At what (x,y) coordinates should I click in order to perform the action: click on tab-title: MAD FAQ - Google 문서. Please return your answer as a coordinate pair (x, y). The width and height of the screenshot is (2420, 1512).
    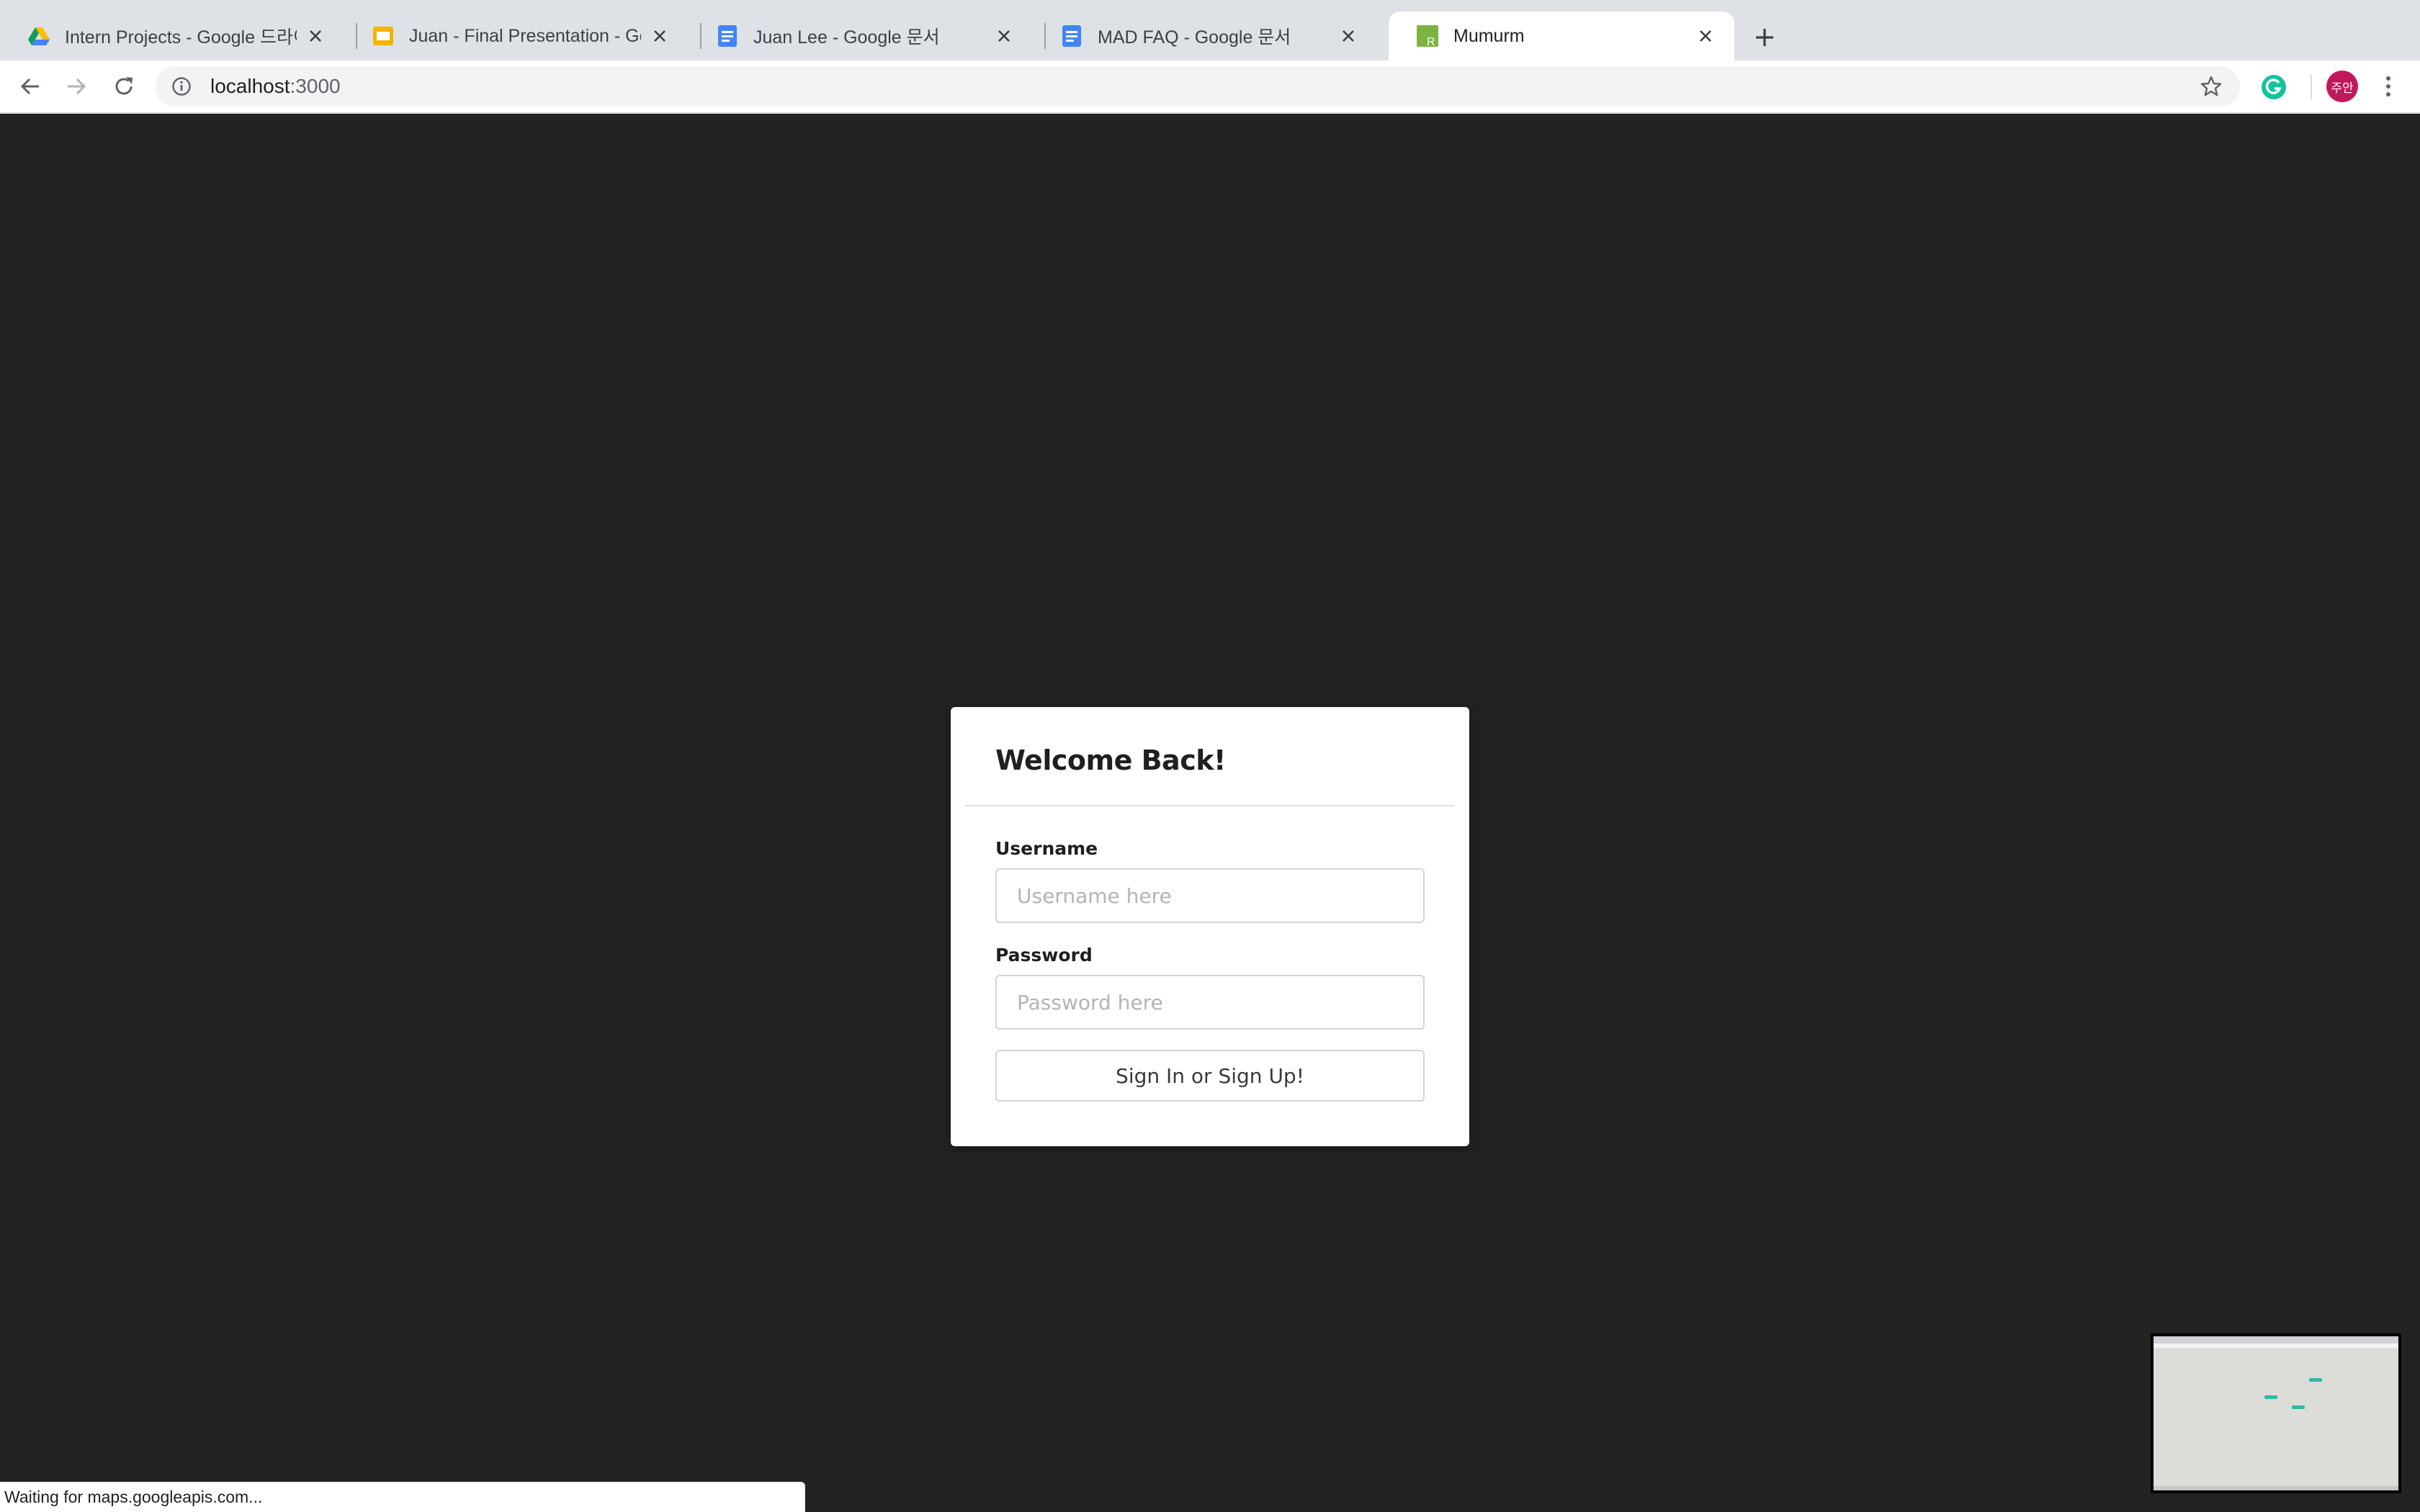
    Looking at the image, I should click on (1194, 37).